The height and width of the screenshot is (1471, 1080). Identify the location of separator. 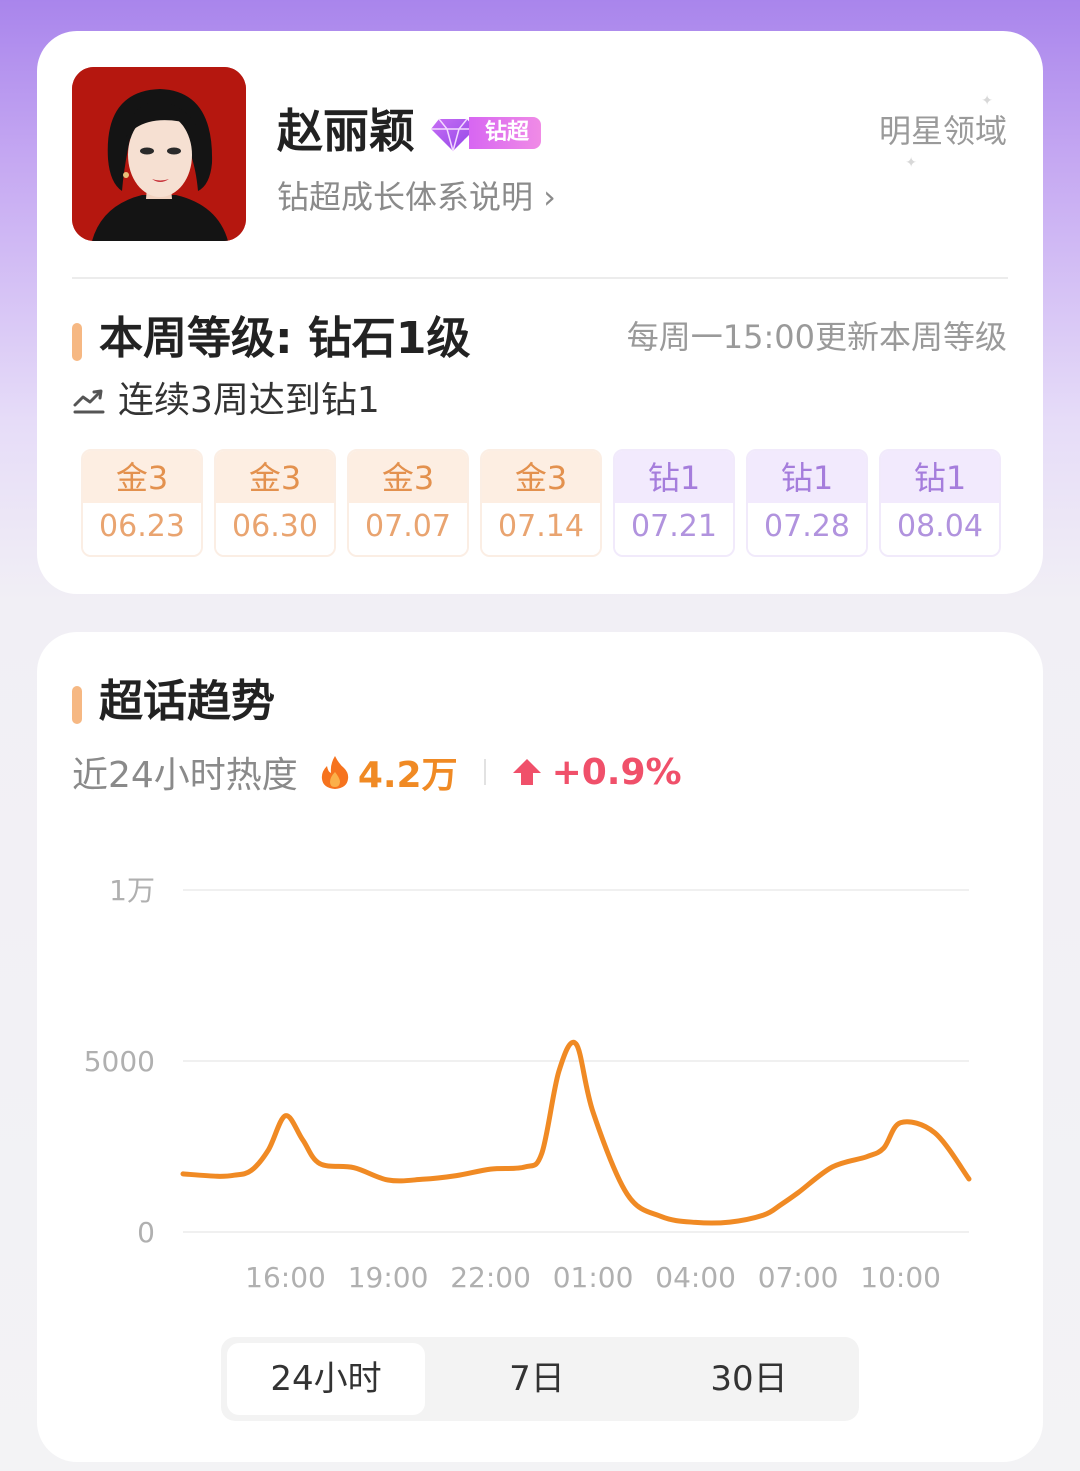
(484, 772).